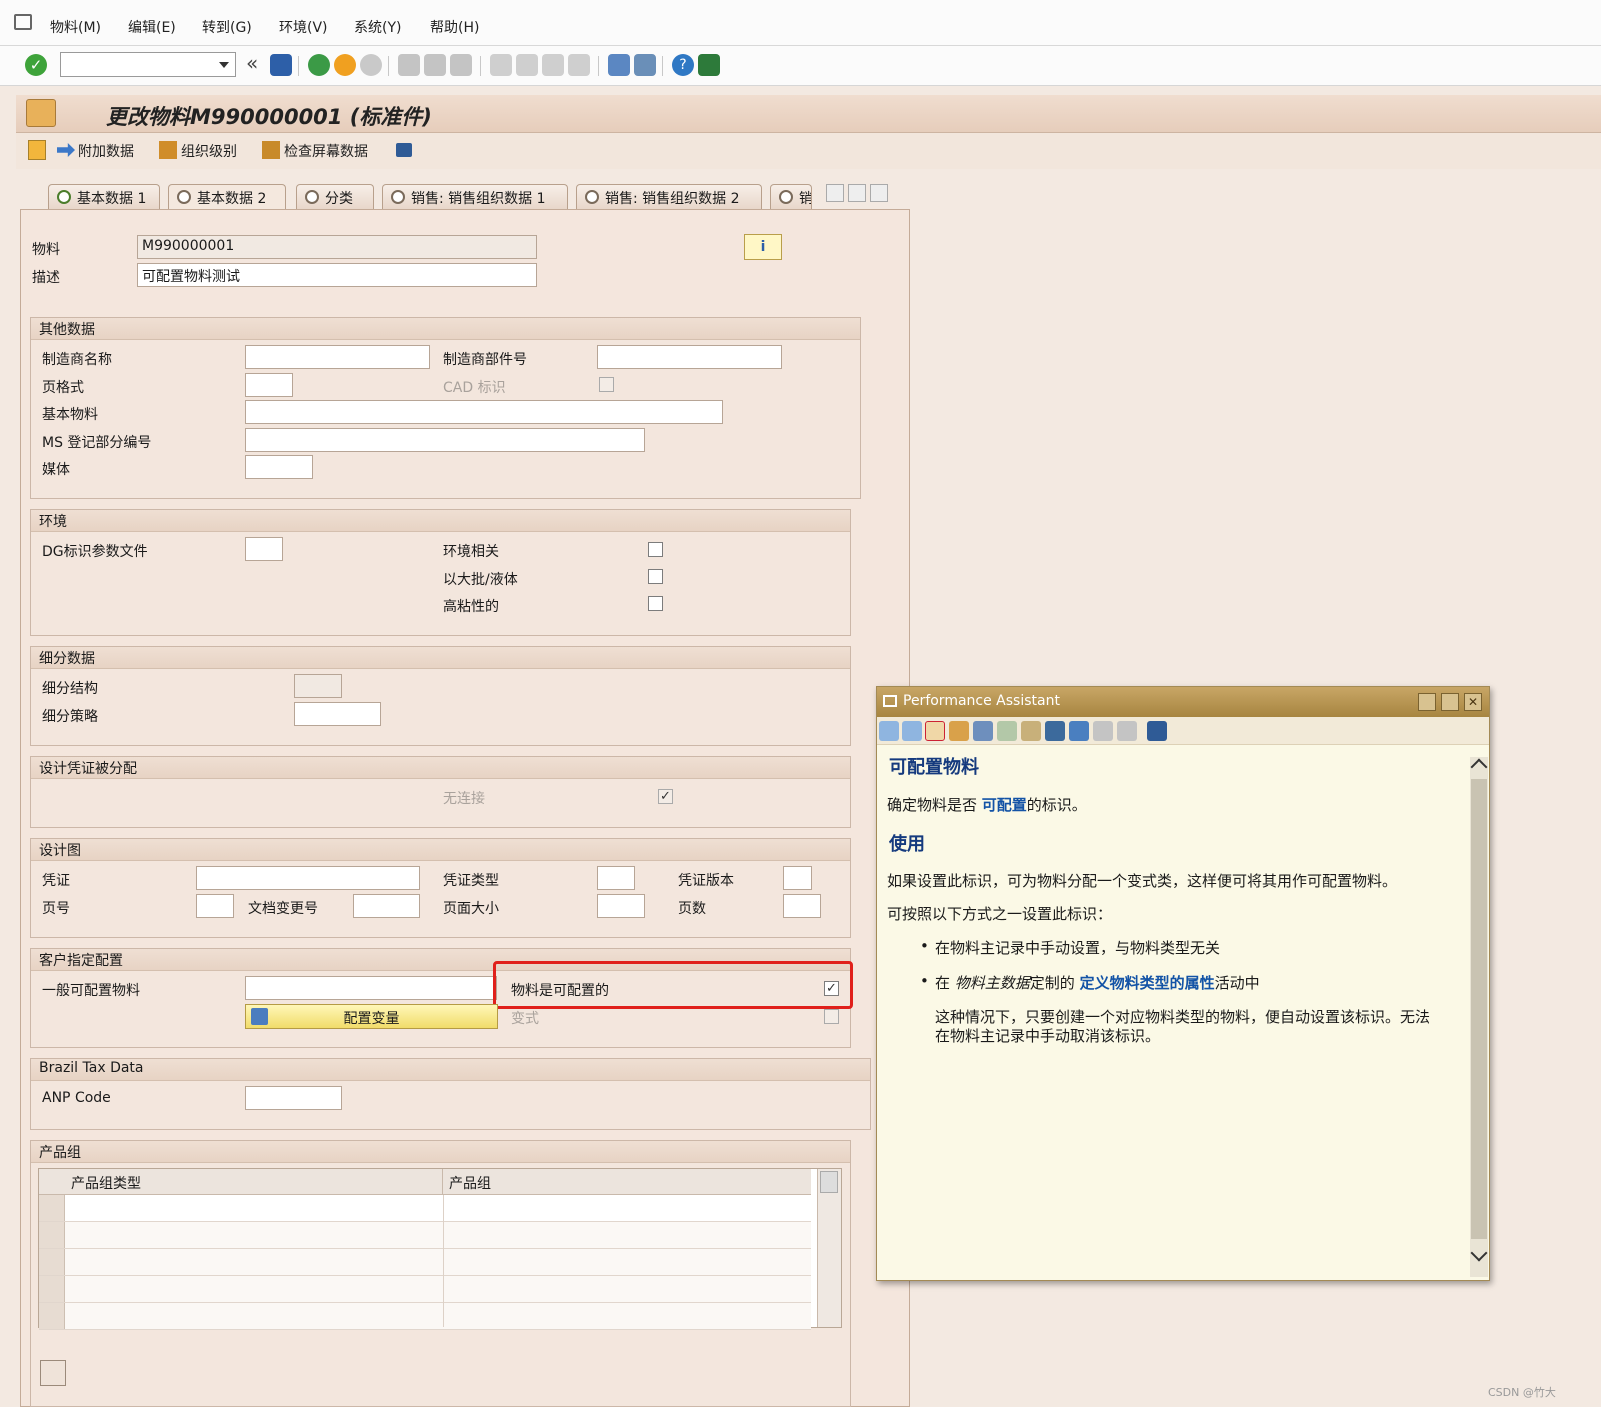 Image resolution: width=1601 pixels, height=1407 pixels. What do you see at coordinates (1127, 731) in the screenshot?
I see `pa-list-icon` at bounding box center [1127, 731].